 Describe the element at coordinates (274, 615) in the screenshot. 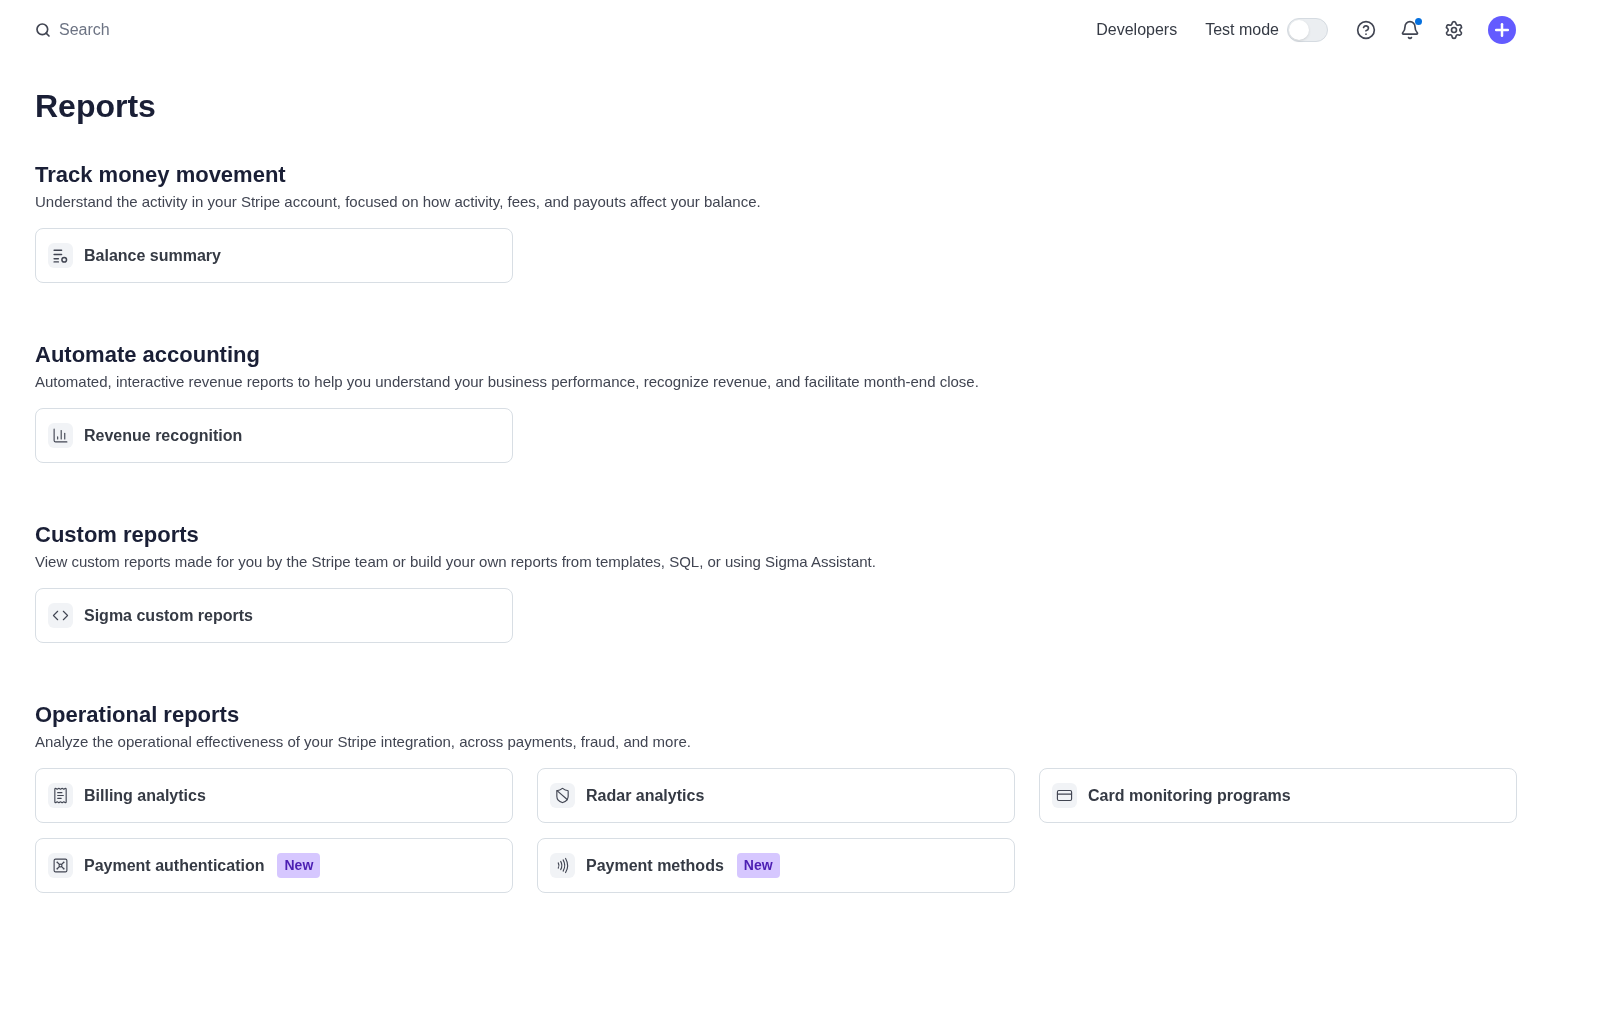

I see `report-card: Sigma custom reports` at that location.